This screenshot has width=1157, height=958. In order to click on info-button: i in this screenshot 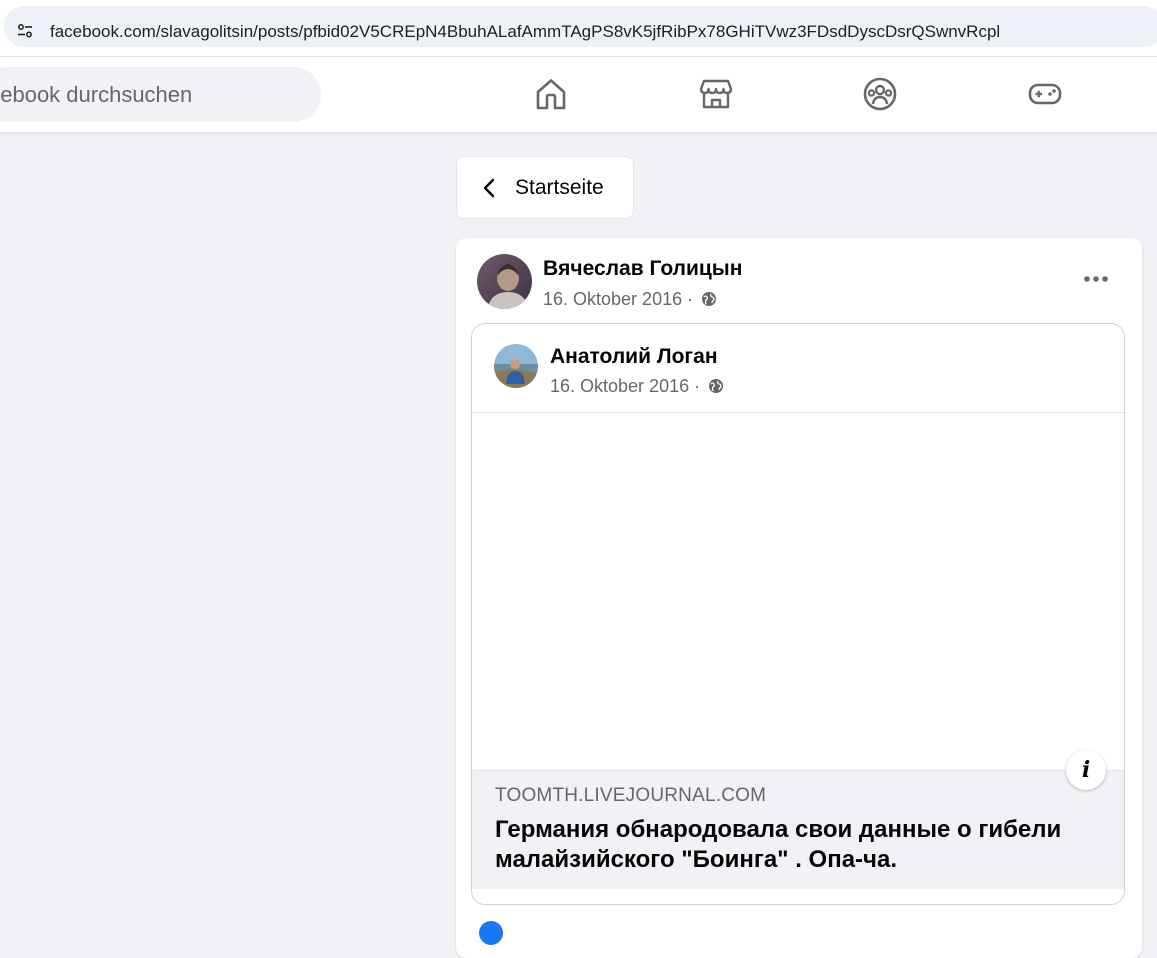, I will do `click(1086, 770)`.